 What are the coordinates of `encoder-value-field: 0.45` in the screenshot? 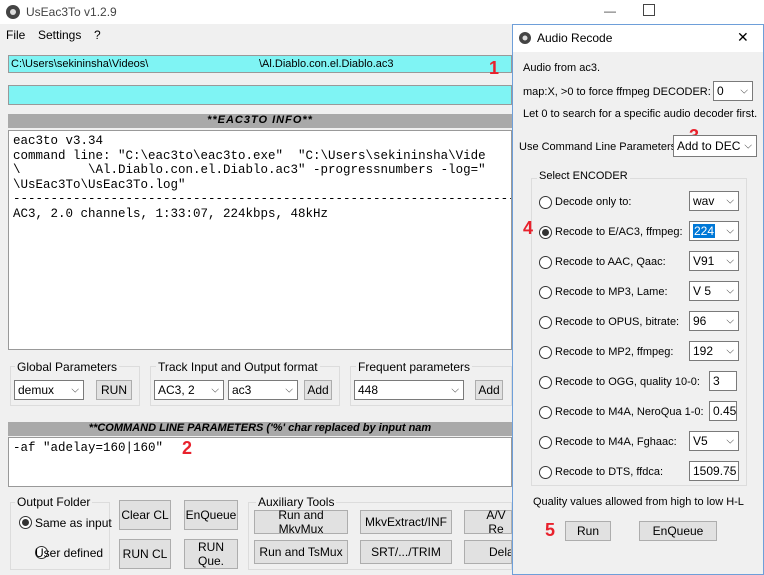 It's located at (723, 411).